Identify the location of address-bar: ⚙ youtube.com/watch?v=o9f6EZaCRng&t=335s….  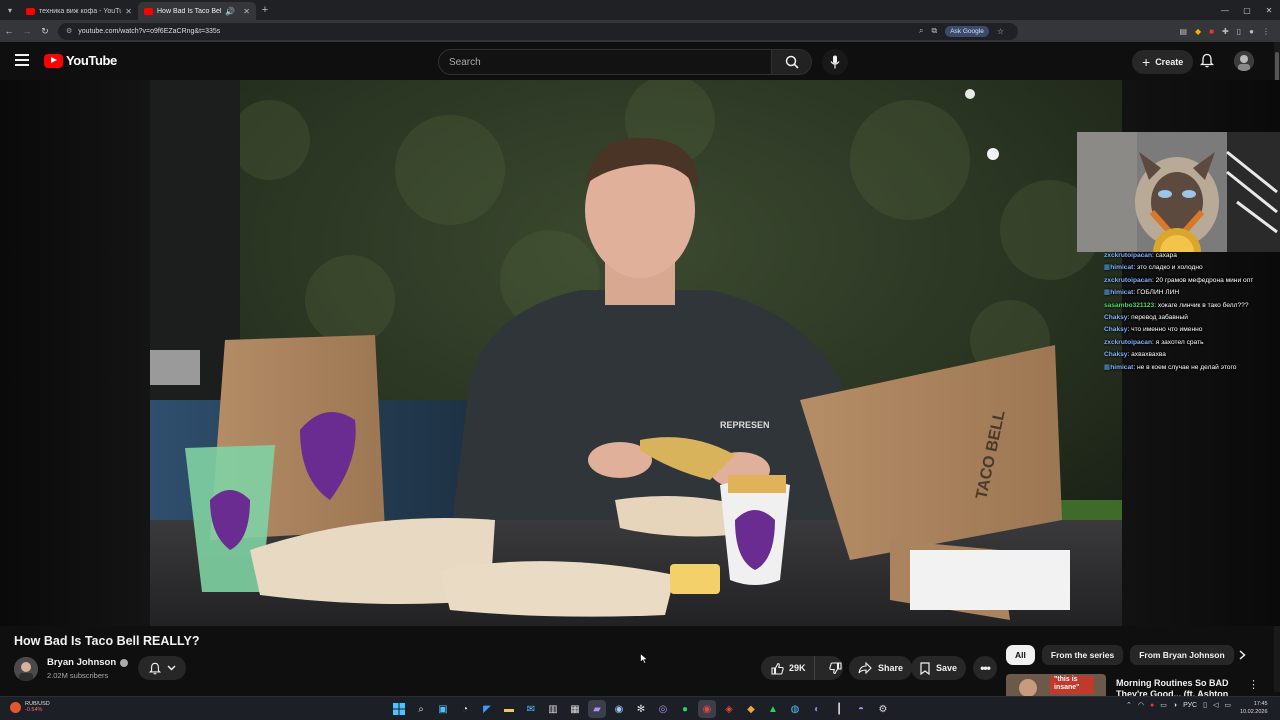
(538, 31).